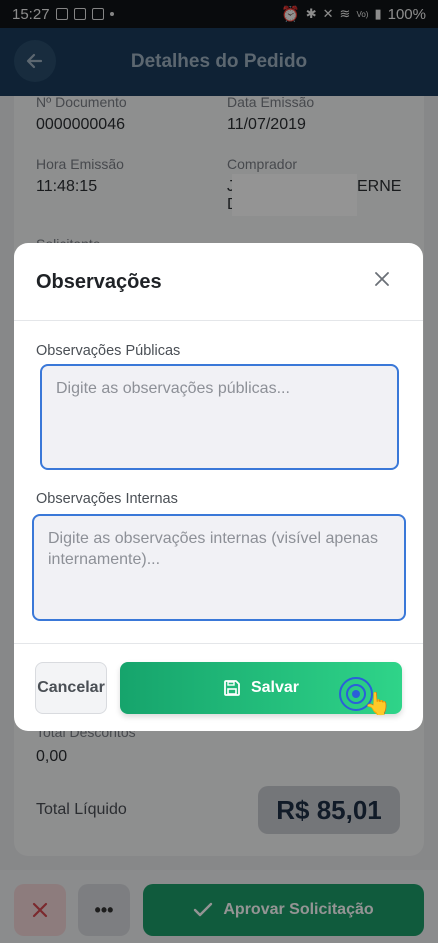 The width and height of the screenshot is (438, 943). Describe the element at coordinates (219, 417) in the screenshot. I see `observacoes-publicas-input` at that location.